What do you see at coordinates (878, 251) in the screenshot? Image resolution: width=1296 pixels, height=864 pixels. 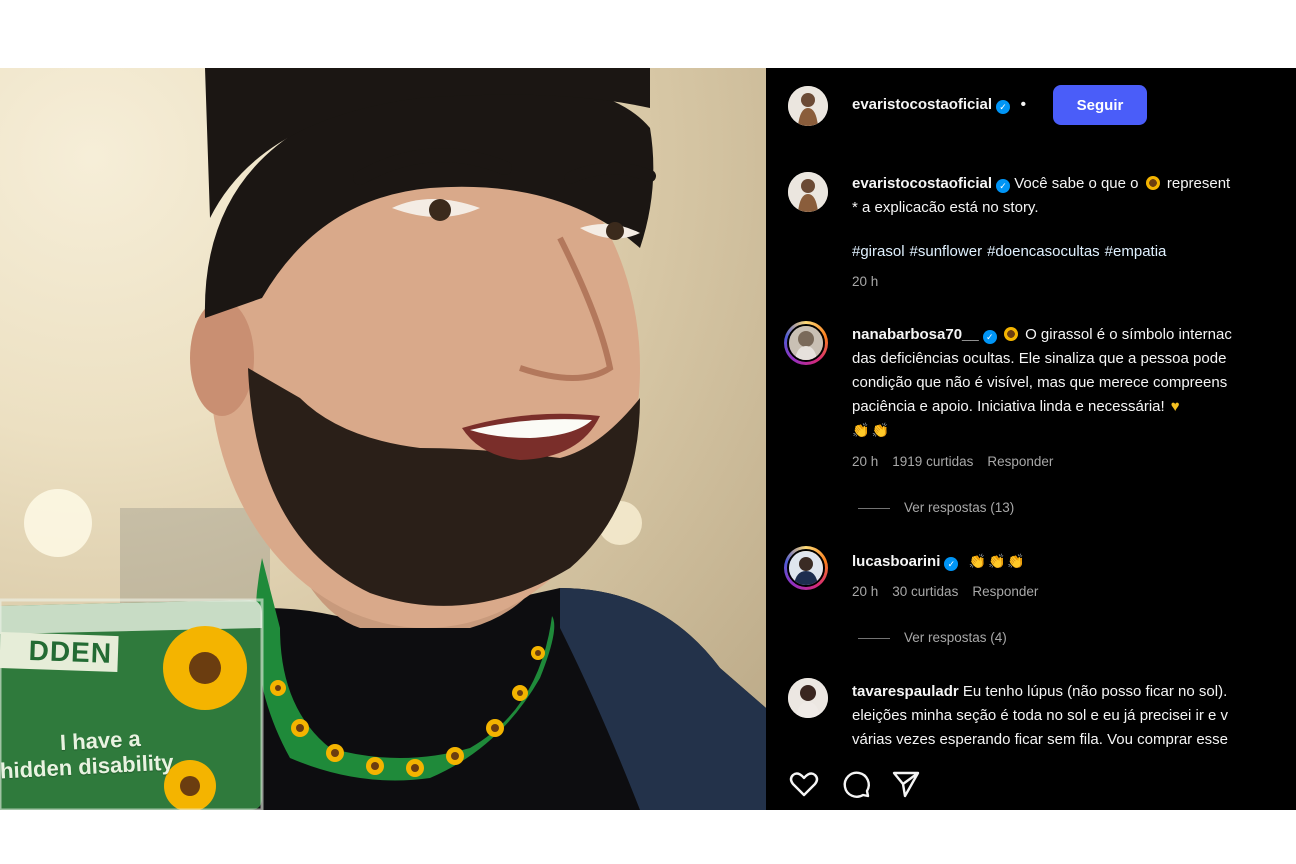 I see `hashtag-link: #girasol` at bounding box center [878, 251].